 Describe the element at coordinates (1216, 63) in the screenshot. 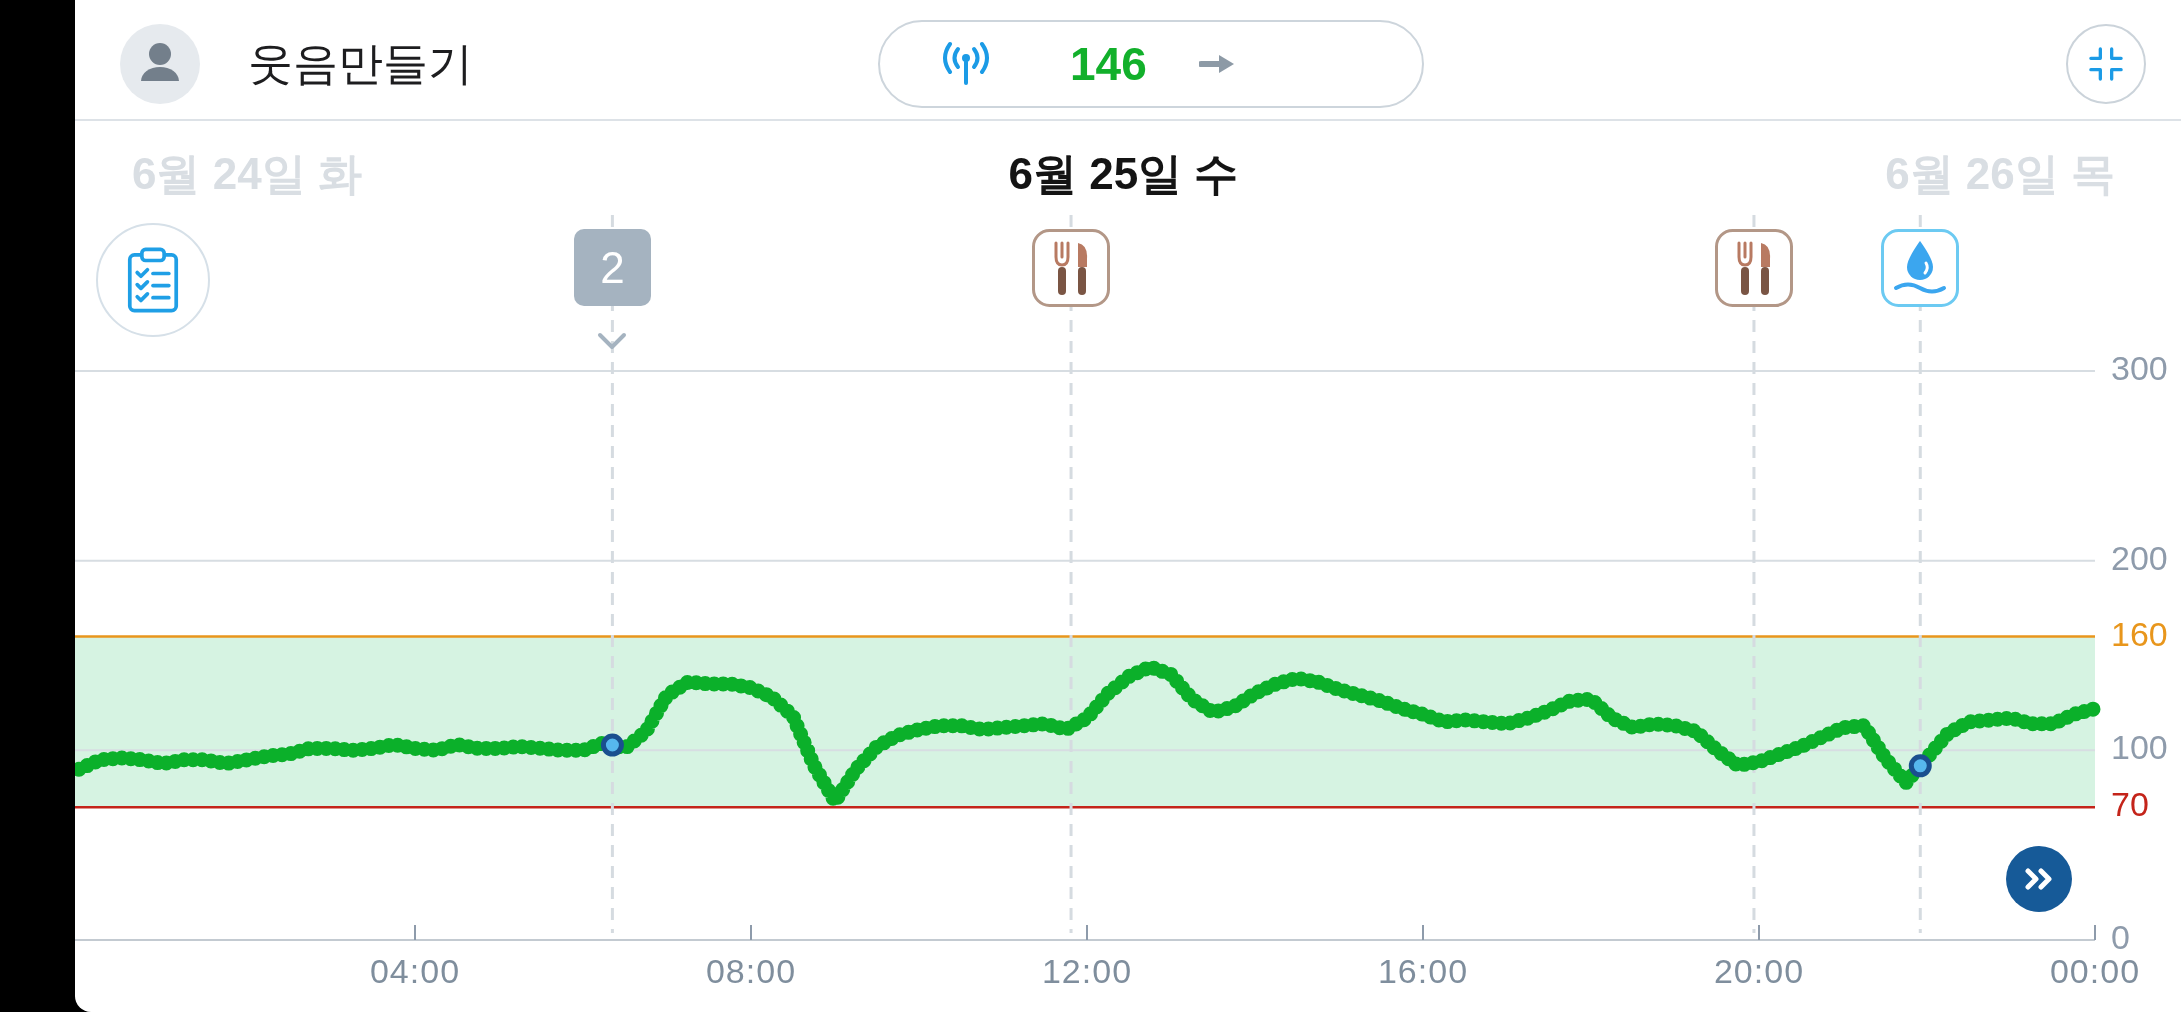

I see `right-arrow-icon` at that location.